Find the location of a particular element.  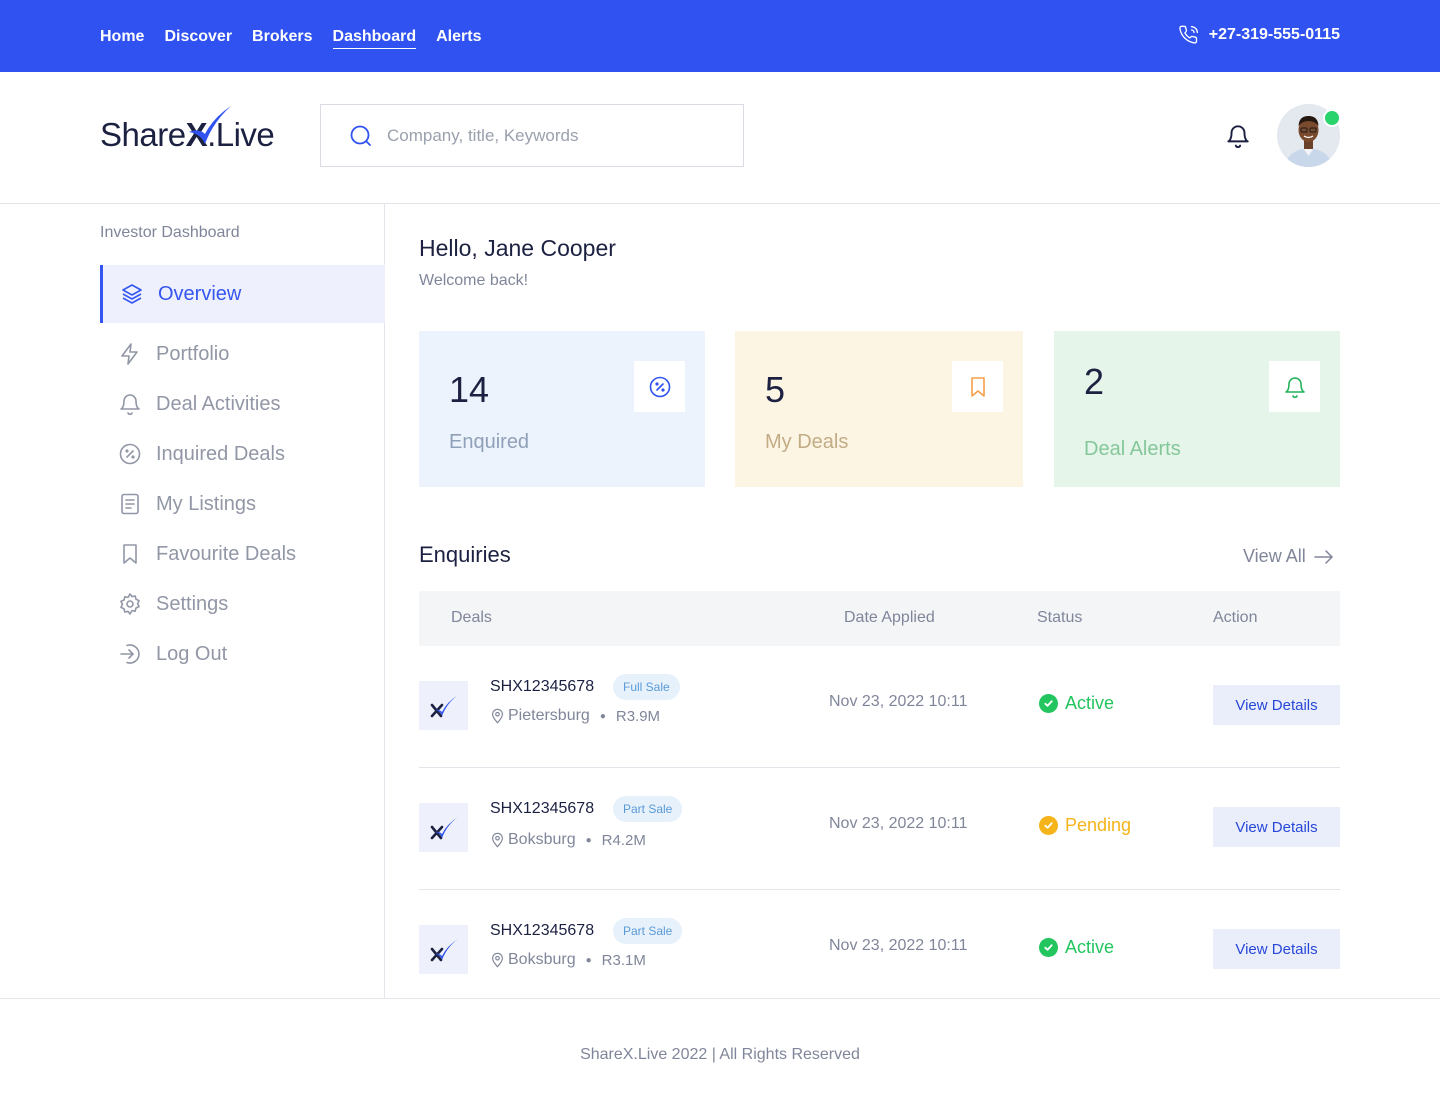

sidebar-item-label: Log Out is located at coordinates (192, 653).